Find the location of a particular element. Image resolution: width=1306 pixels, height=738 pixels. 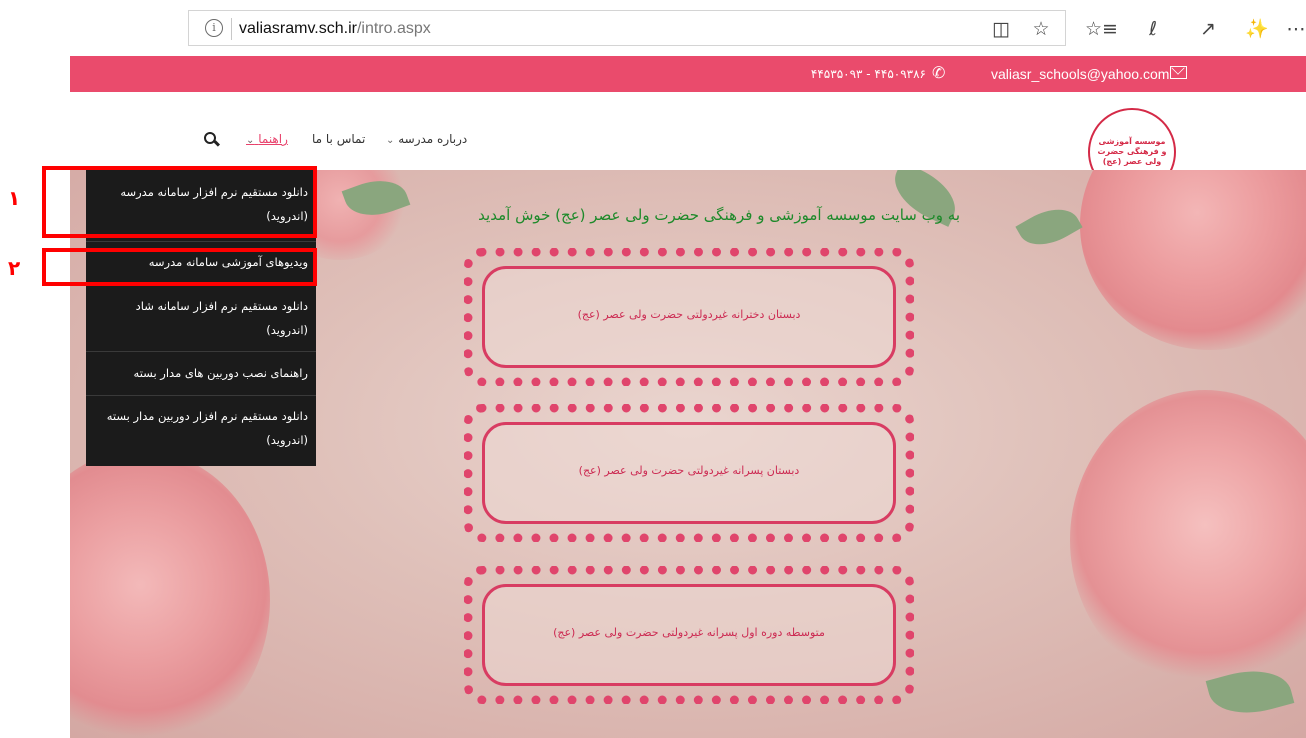

dropdown-item: راهنمای نصب دوربین های مدار بسته is located at coordinates (201, 374).